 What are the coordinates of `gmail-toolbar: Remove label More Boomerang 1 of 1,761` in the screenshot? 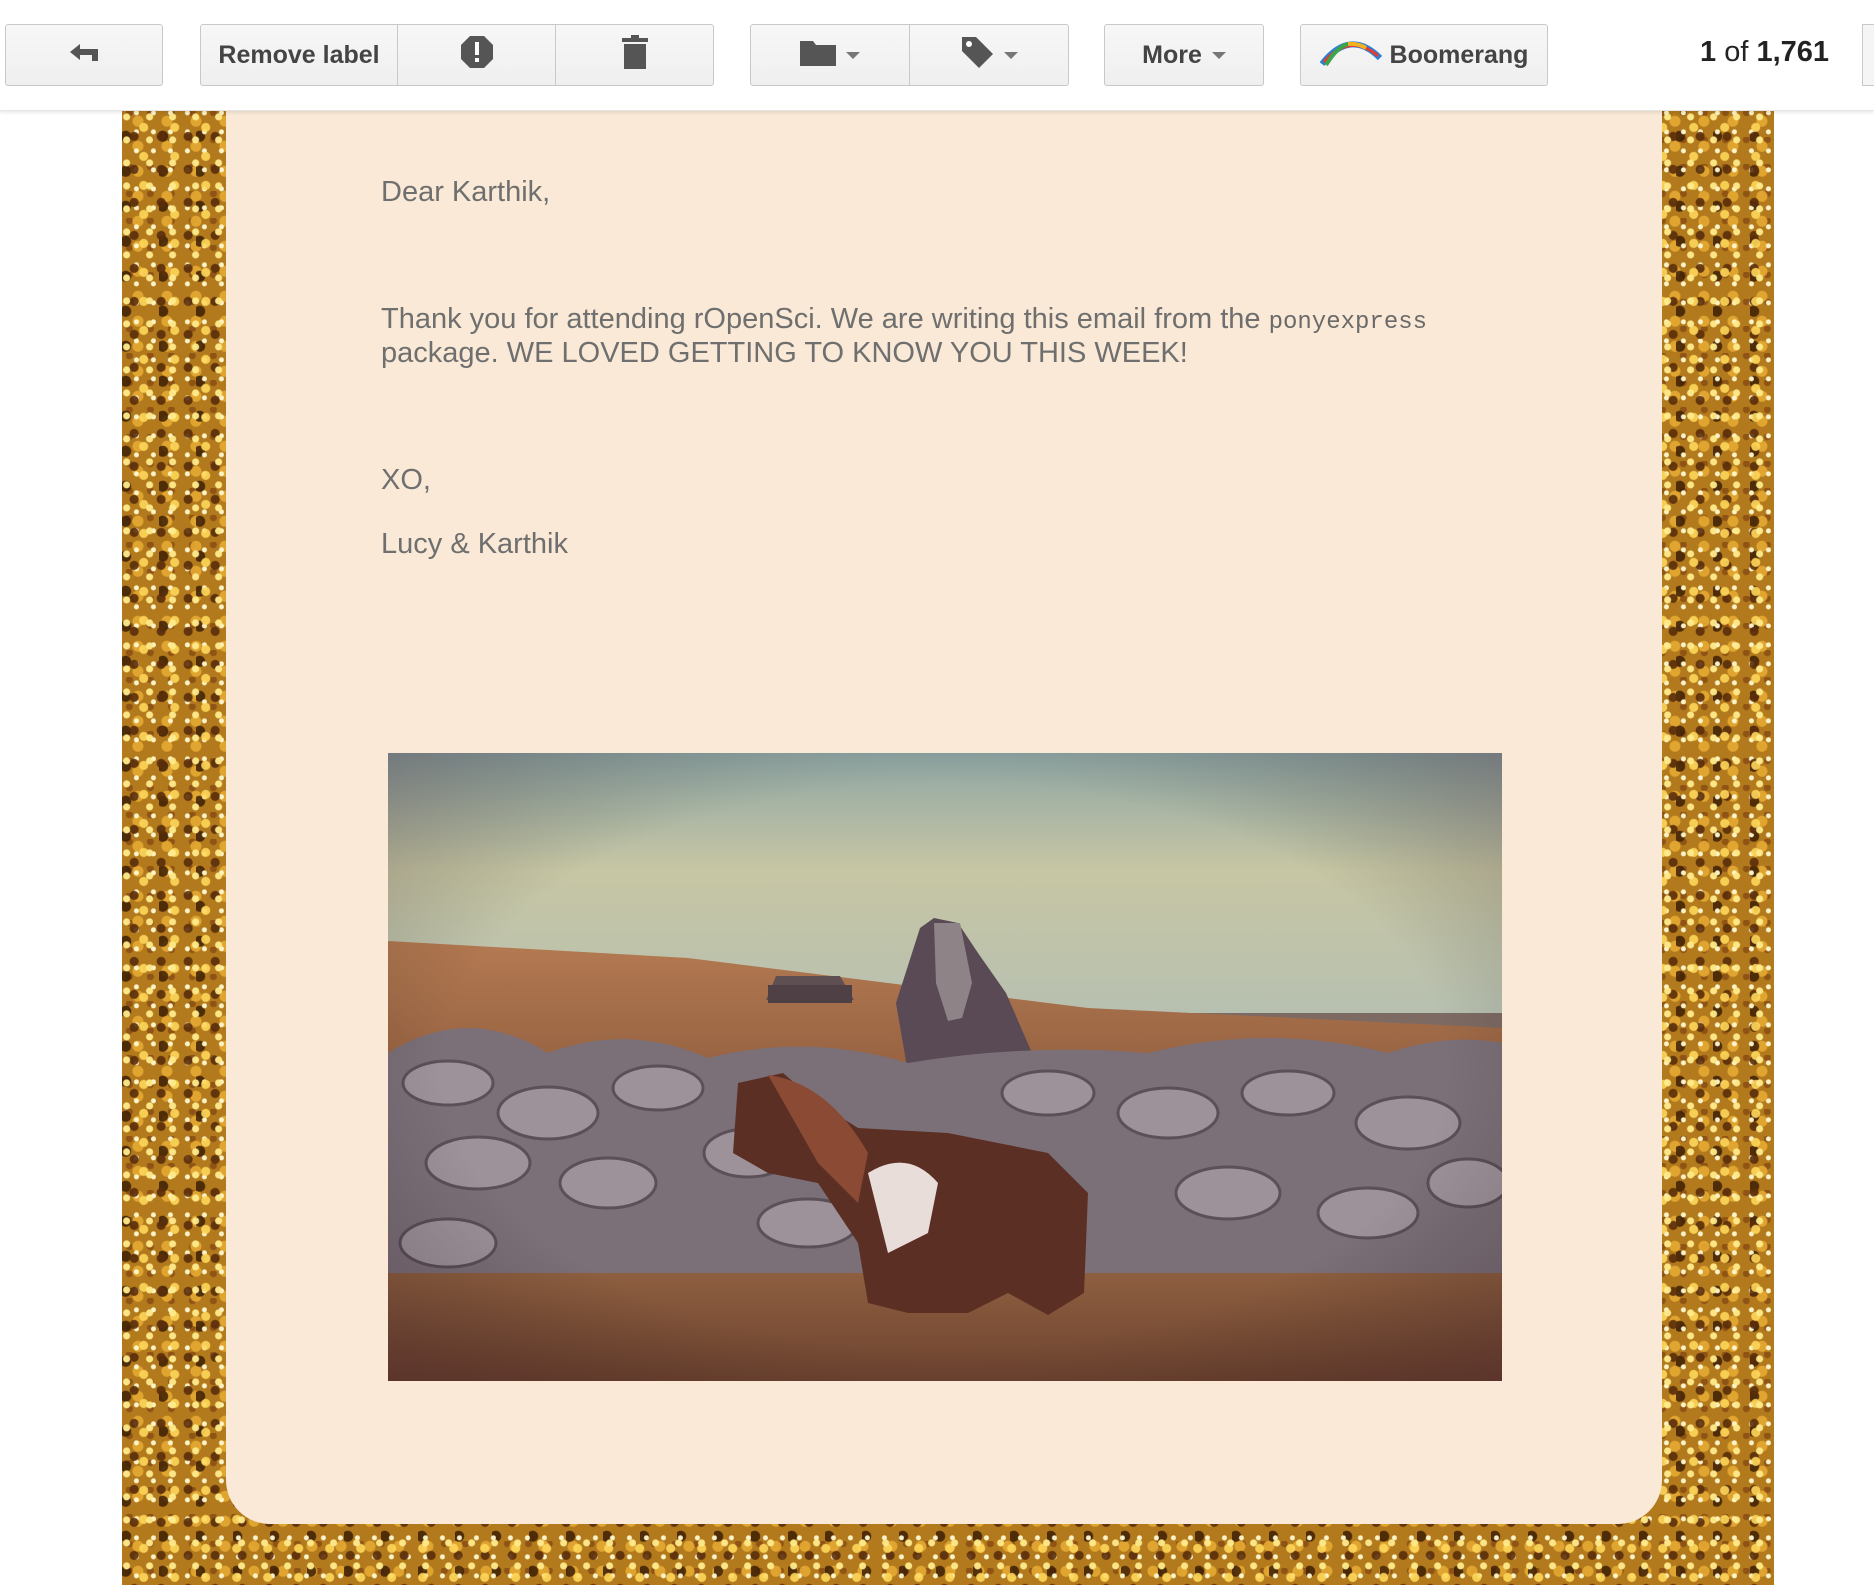 It's located at (937, 55).